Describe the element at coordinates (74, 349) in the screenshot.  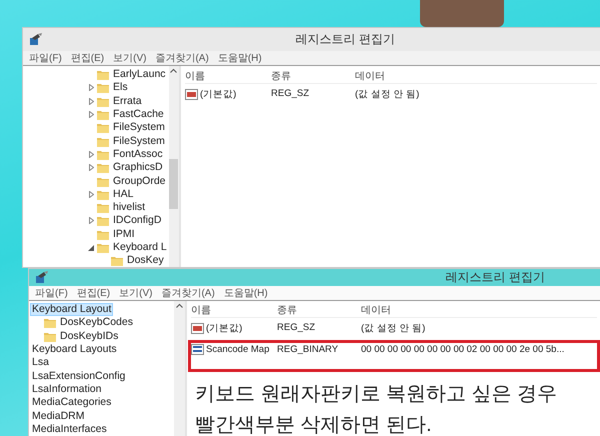
I see `tree-item: Keyboard Layouts` at that location.